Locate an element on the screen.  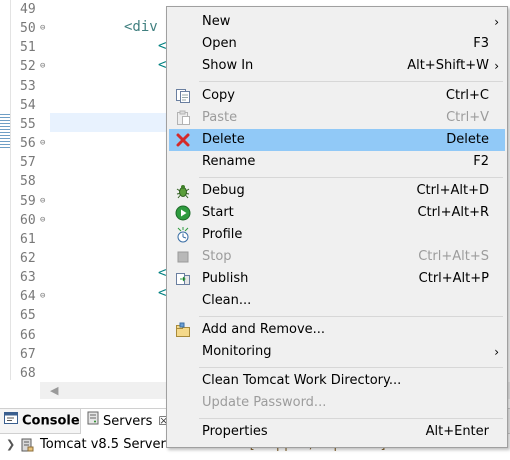
line-number-text: 58 is located at coordinates (28, 182).